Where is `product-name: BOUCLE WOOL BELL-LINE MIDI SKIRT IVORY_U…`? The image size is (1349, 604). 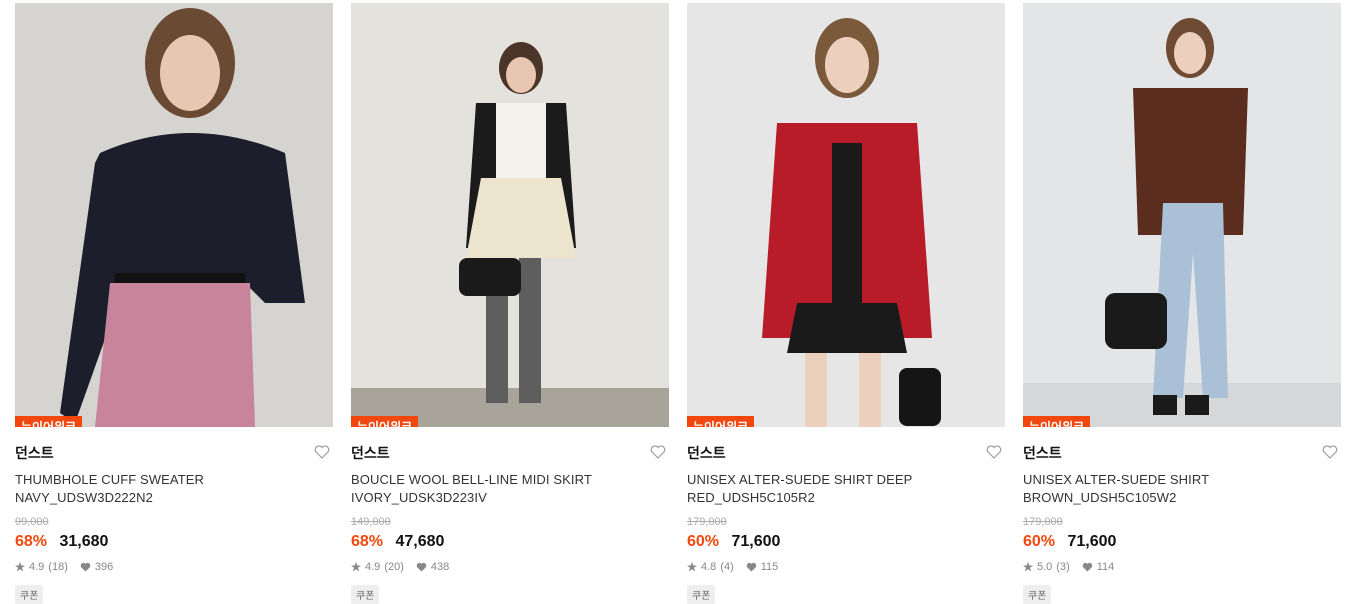 product-name: BOUCLE WOOL BELL-LINE MIDI SKIRT IVORY_U… is located at coordinates (510, 489).